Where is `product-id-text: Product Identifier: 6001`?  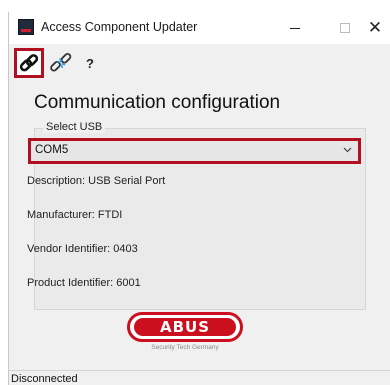 product-id-text: Product Identifier: 6001 is located at coordinates (84, 283).